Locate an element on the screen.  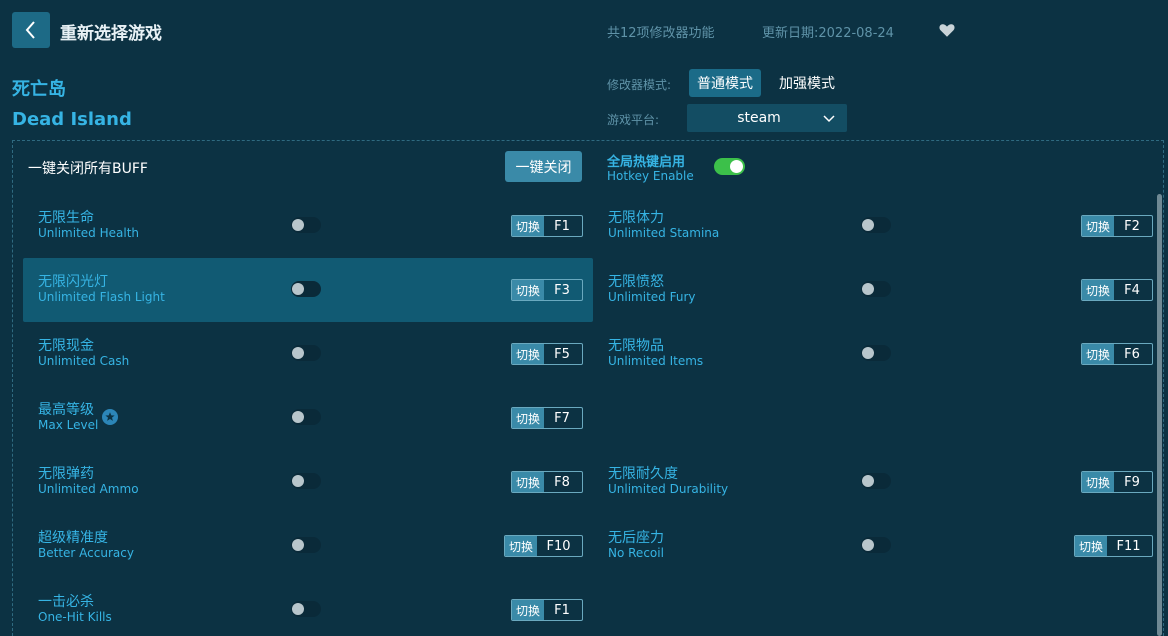
game-name-en: Dead Island is located at coordinates (72, 119).